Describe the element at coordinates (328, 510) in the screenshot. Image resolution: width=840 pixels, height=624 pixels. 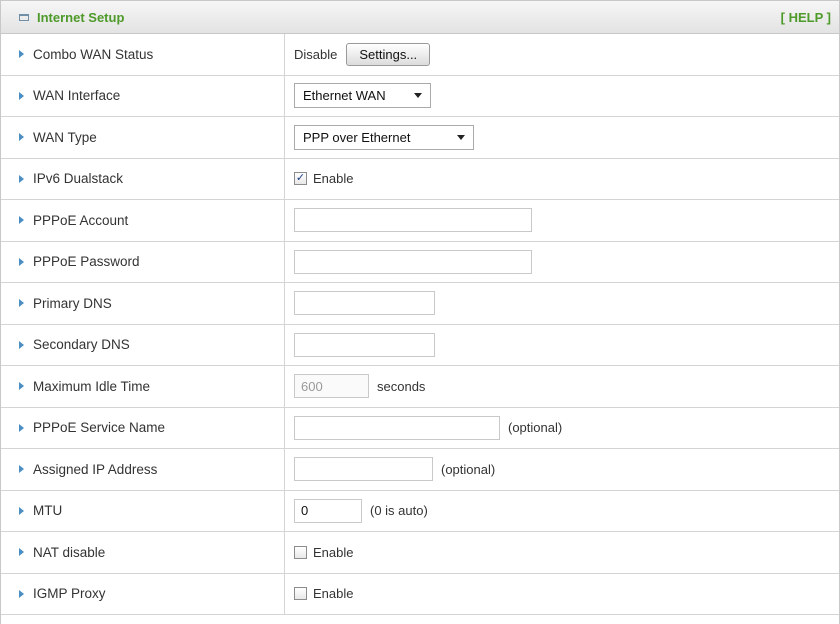
I see `mtu-input` at that location.